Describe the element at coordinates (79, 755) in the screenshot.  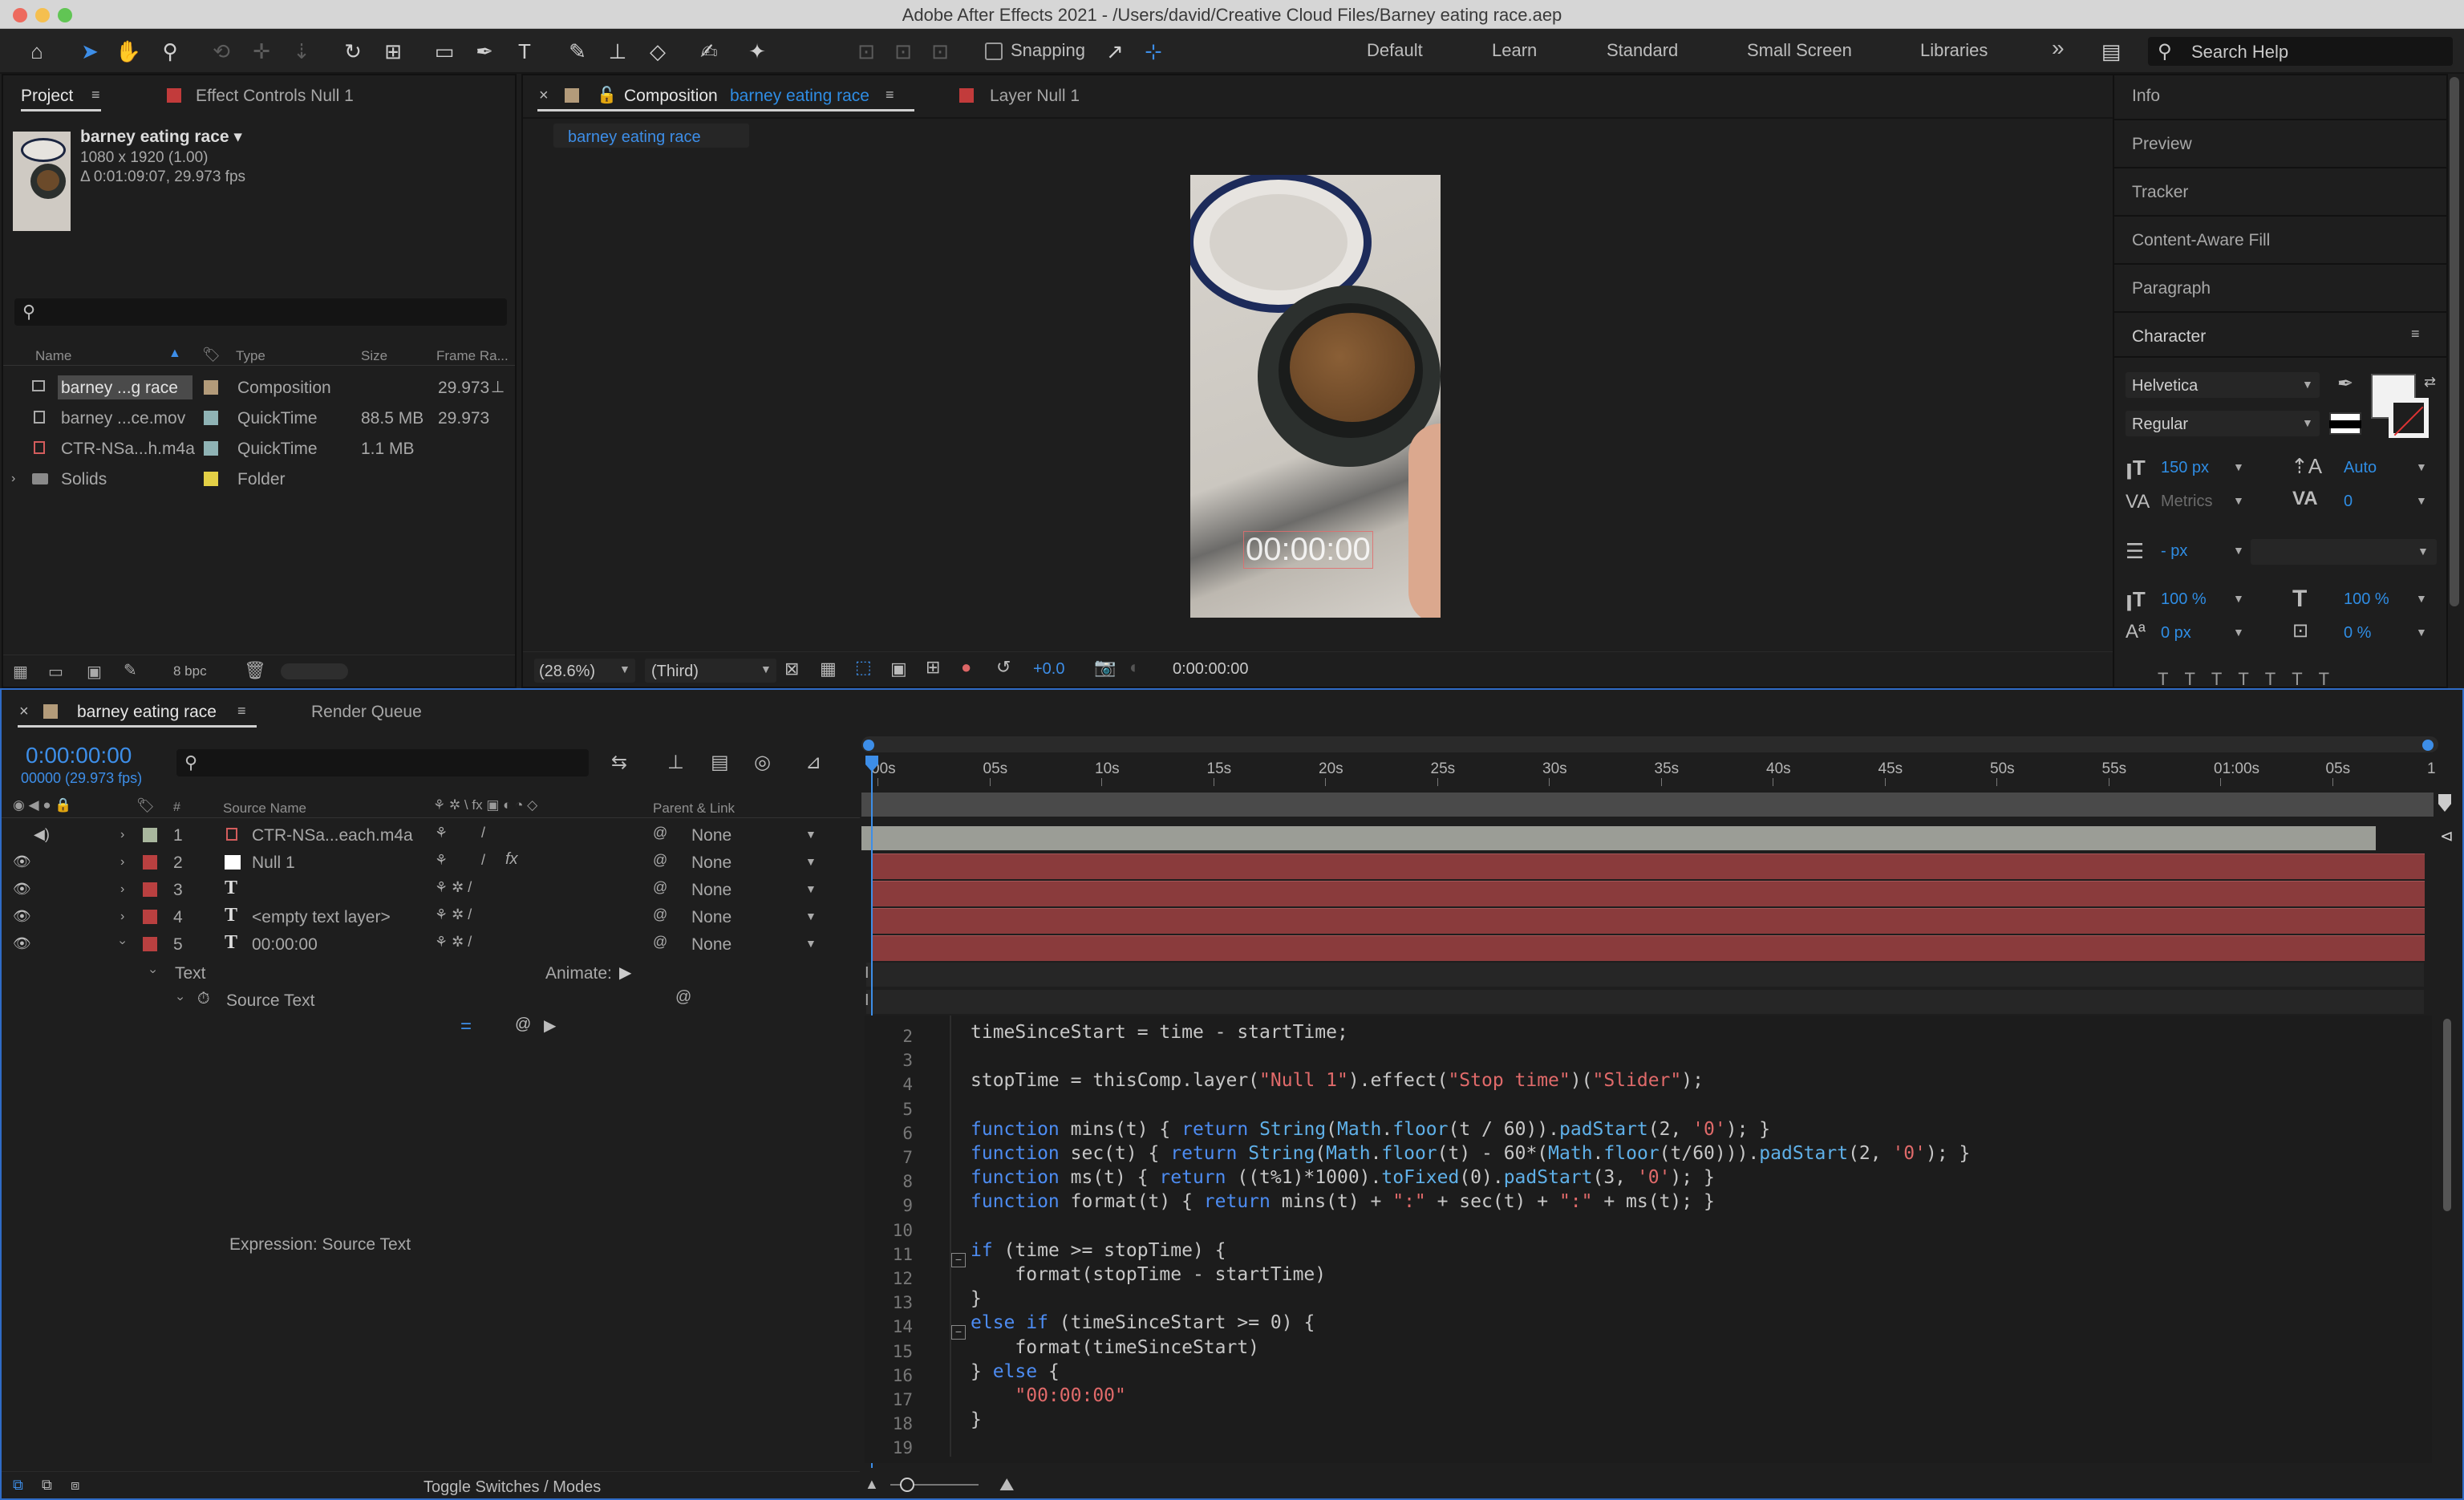
I see `current-time-display: 0:00:00:00` at that location.